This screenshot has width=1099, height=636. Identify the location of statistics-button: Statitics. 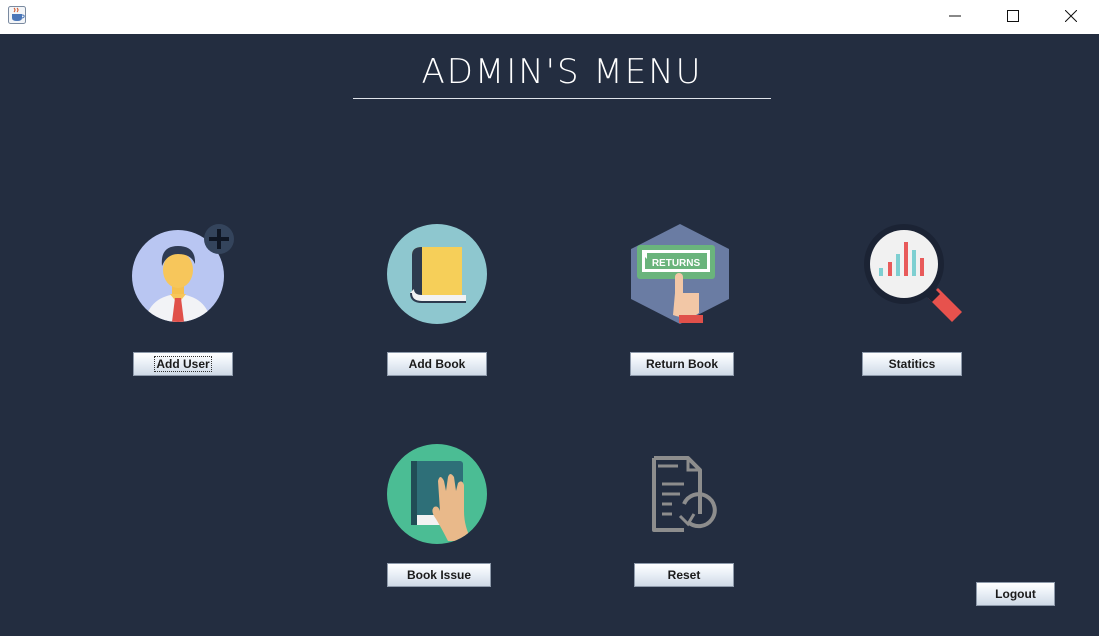
(912, 364).